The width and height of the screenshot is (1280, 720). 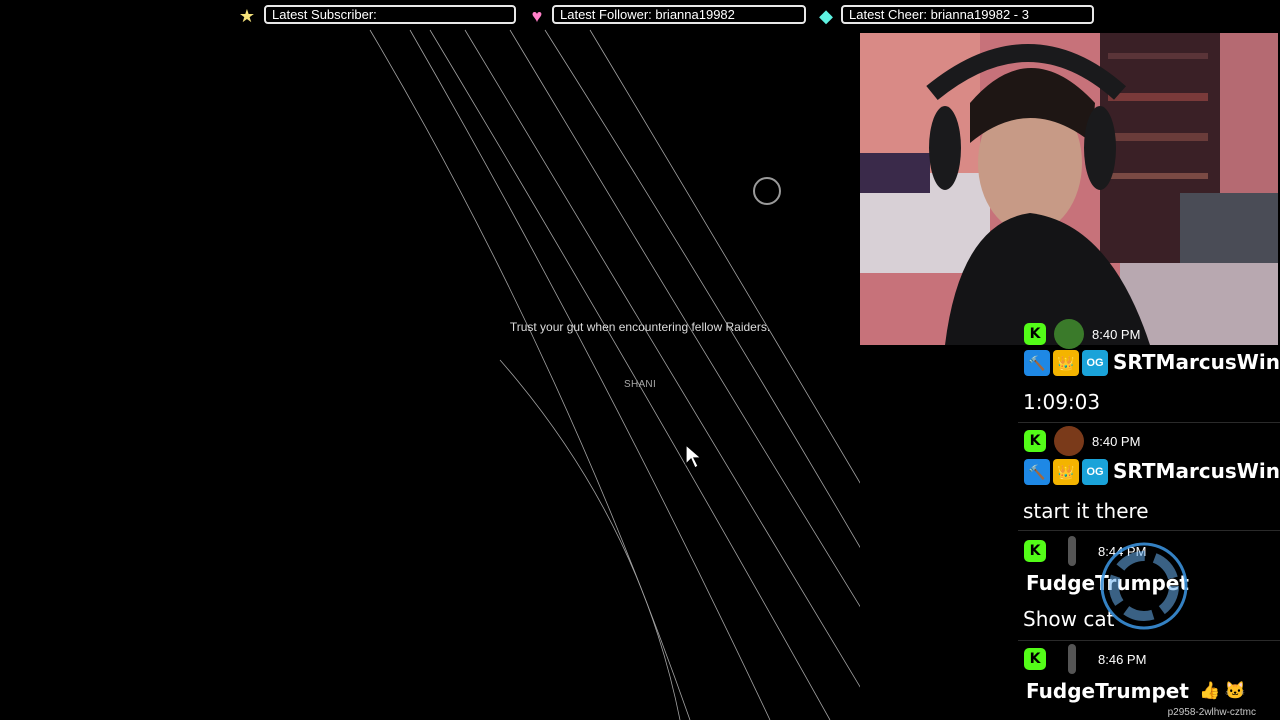 I want to click on latest-cheer-box: Latest Cheer: brianna19982 - 3, so click(x=967, y=14).